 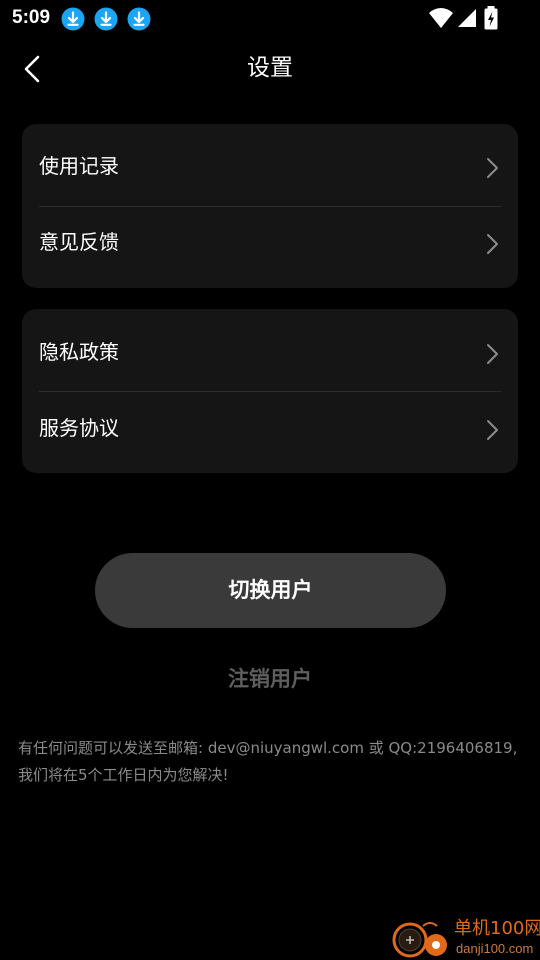 I want to click on settings-item-service-agreement: 服务协议, so click(x=270, y=428).